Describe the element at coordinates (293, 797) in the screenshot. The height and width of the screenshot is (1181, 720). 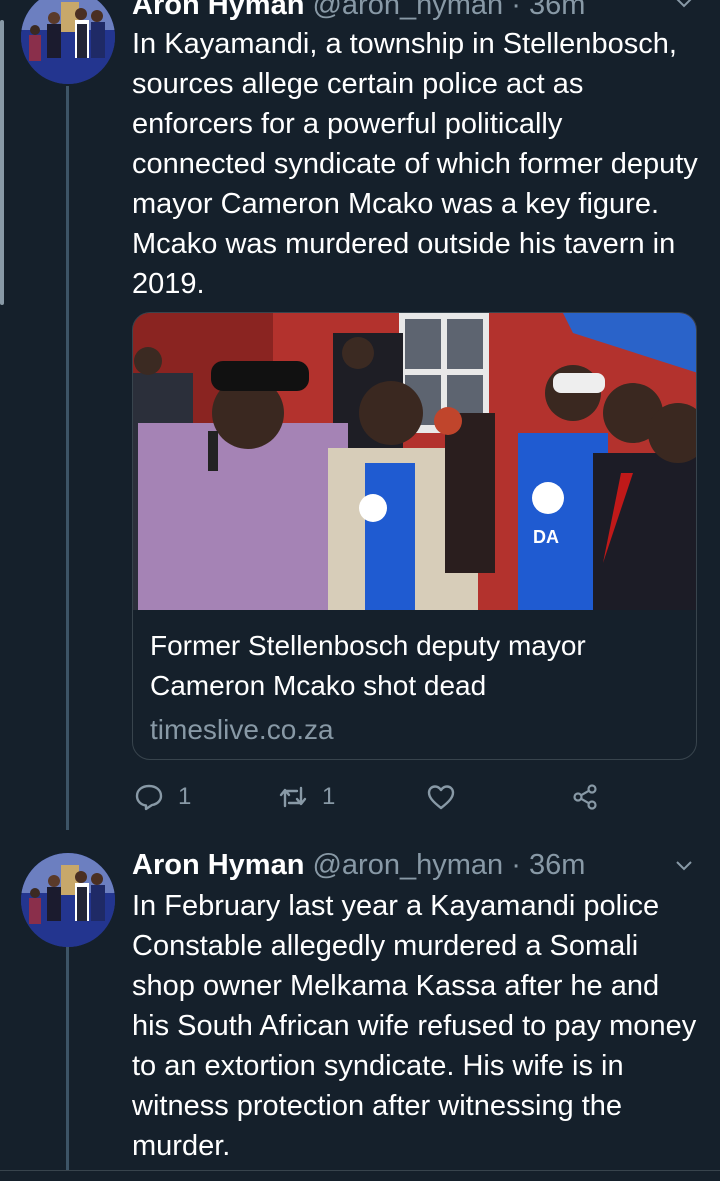
I see `retweet-icon` at that location.